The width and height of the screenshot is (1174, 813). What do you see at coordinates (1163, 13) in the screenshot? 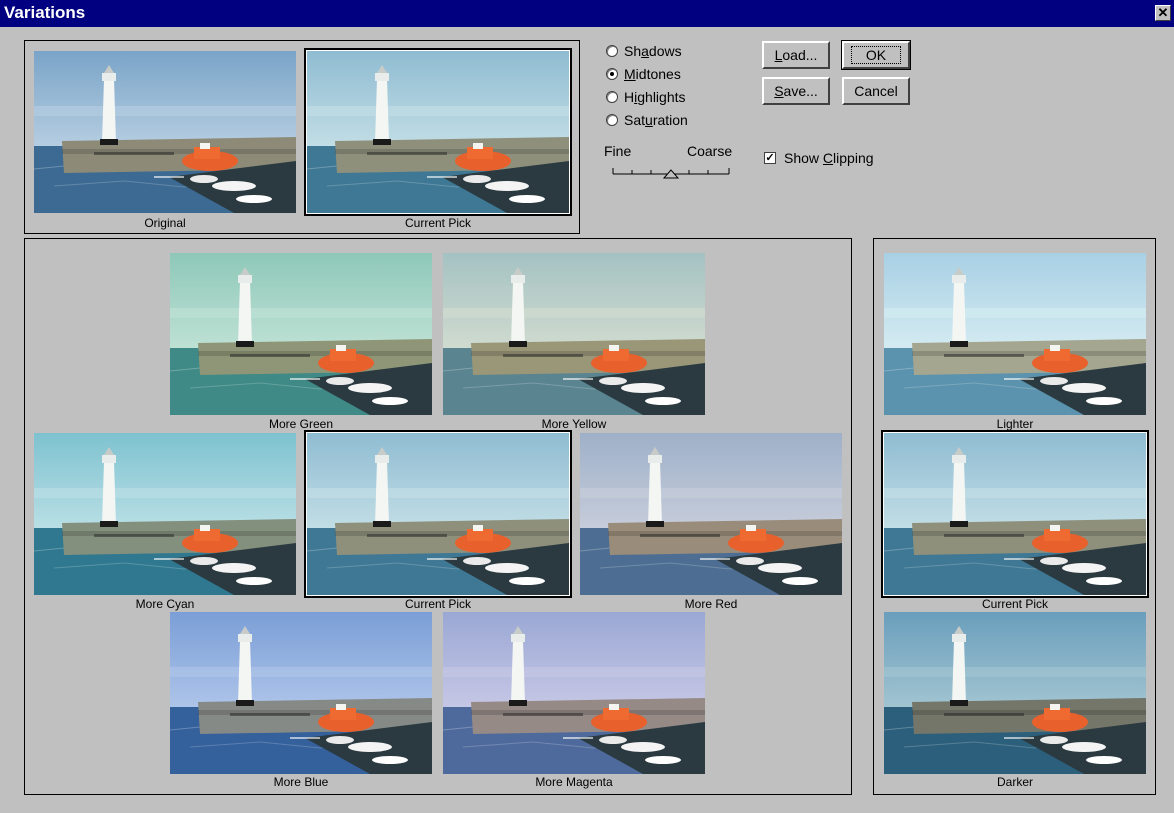
I see `close-icon: ✕` at bounding box center [1163, 13].